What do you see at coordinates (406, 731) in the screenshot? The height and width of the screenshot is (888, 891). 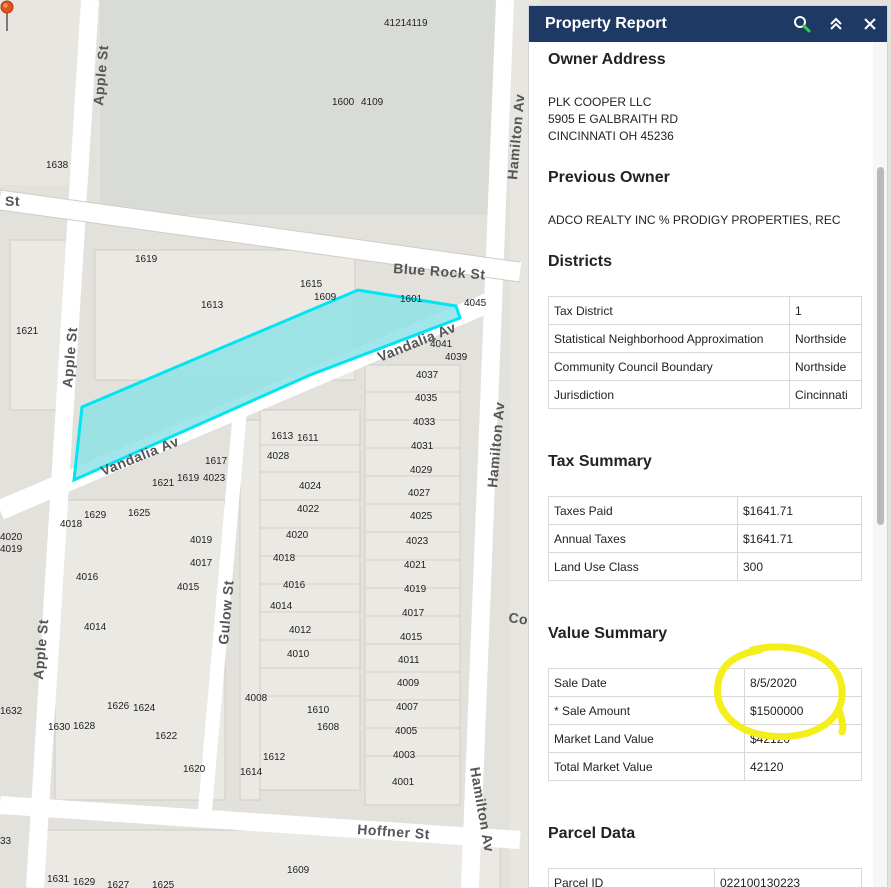 I see `parcel-number: 4005` at bounding box center [406, 731].